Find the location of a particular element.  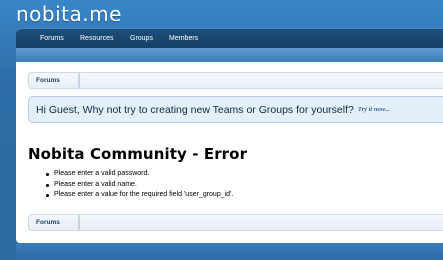

error-item: Please enter a valid password. is located at coordinates (139, 174).